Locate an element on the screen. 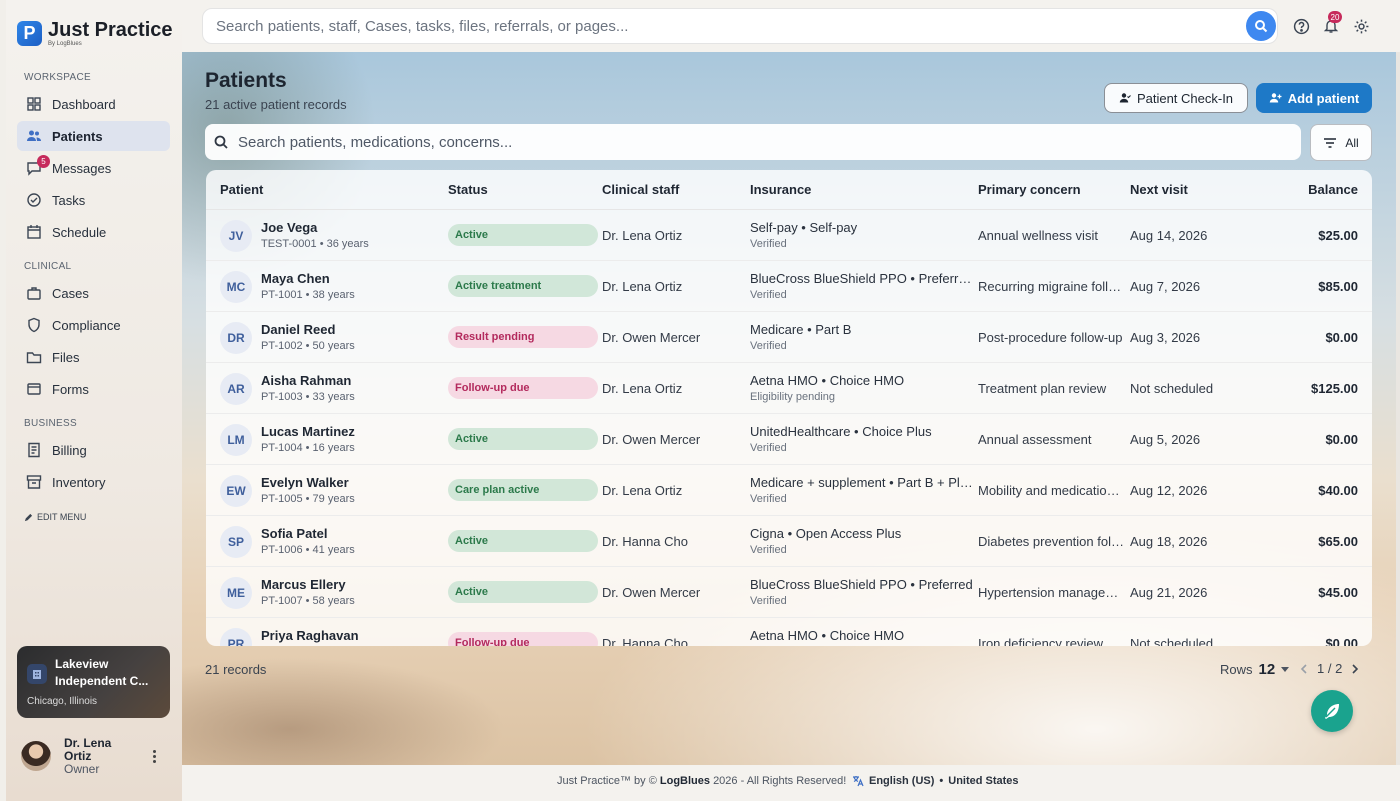  help-icon is located at coordinates (1301, 26).